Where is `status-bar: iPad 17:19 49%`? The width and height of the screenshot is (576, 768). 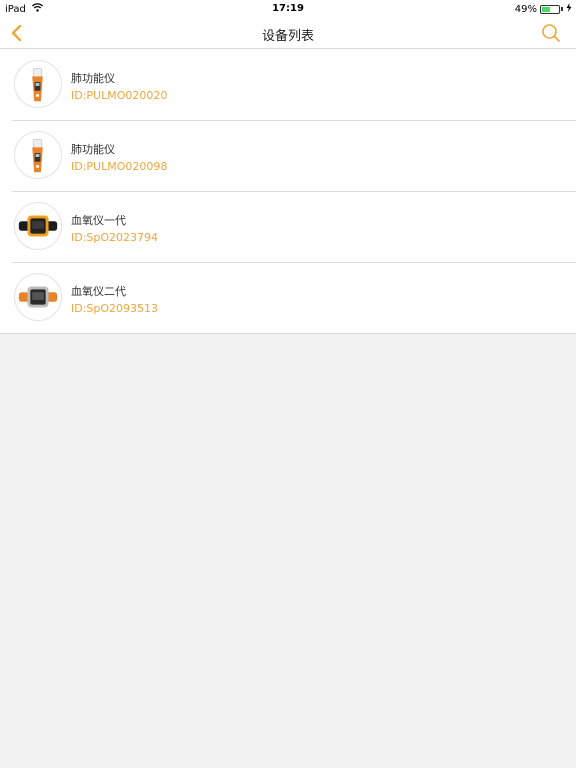
status-bar: iPad 17:19 49% is located at coordinates (288, 9).